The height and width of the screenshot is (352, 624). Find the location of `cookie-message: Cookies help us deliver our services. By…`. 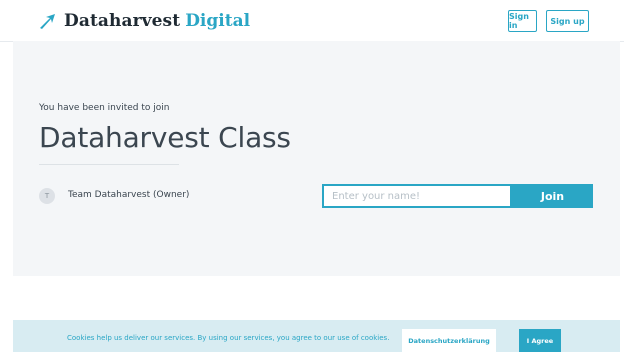

cookie-message: Cookies help us deliver our services. By… is located at coordinates (228, 338).